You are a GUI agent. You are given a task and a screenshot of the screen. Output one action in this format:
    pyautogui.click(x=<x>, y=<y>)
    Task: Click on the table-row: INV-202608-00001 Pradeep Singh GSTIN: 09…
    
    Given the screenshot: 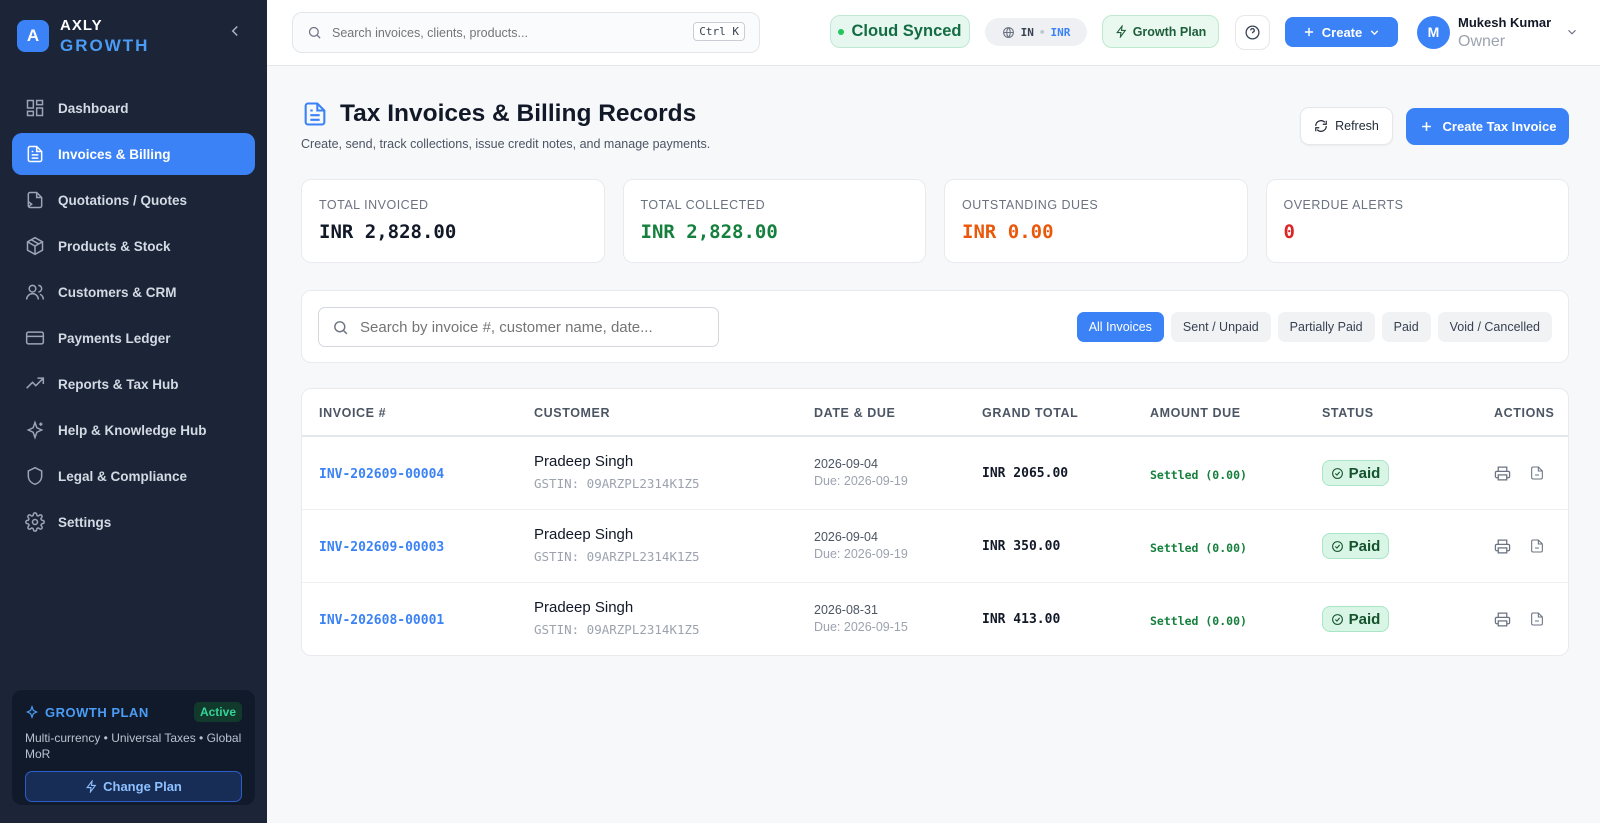 What is the action you would take?
    pyautogui.click(x=935, y=619)
    